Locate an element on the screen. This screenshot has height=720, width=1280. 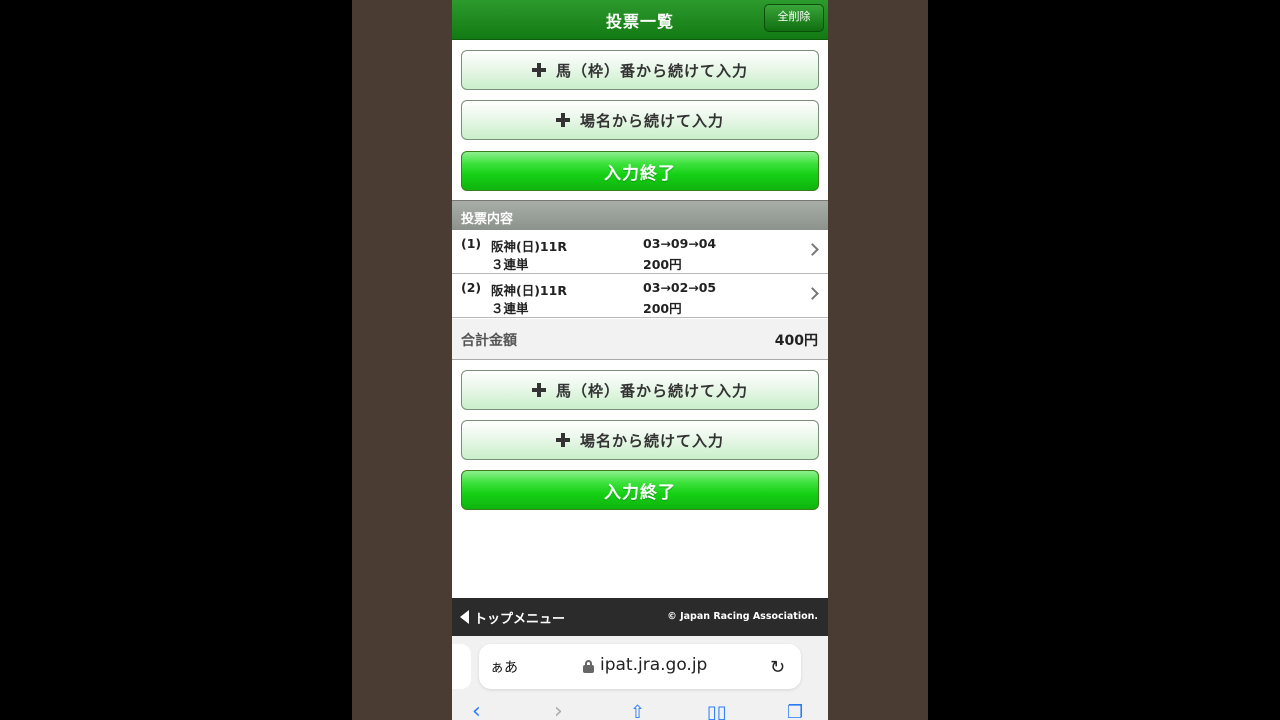
url-text: ipat.jra.go.jp is located at coordinates (654, 665).